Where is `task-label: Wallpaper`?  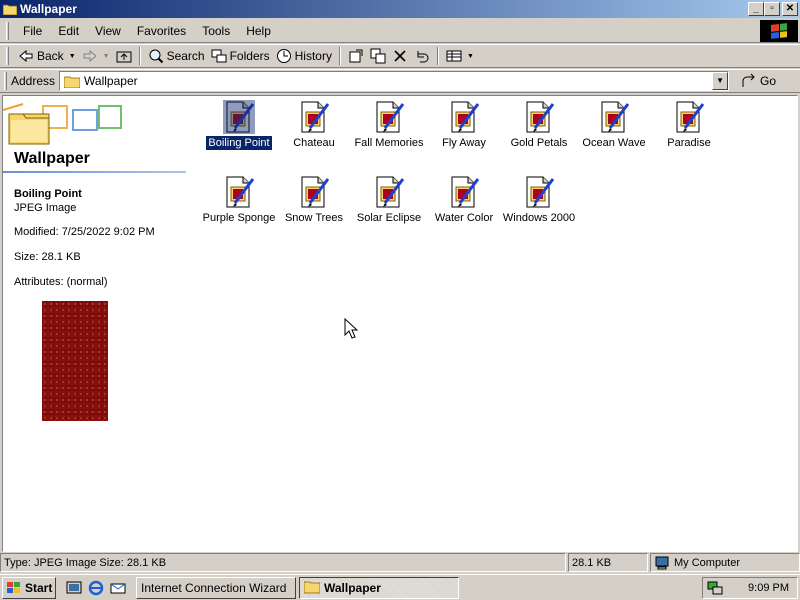
task-label: Wallpaper is located at coordinates (352, 587).